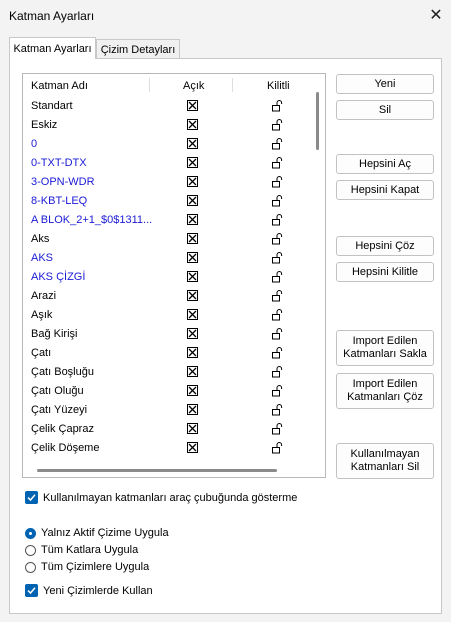 The image size is (451, 622). What do you see at coordinates (62, 372) in the screenshot?
I see `layer-name: Çatı Boşluğu` at bounding box center [62, 372].